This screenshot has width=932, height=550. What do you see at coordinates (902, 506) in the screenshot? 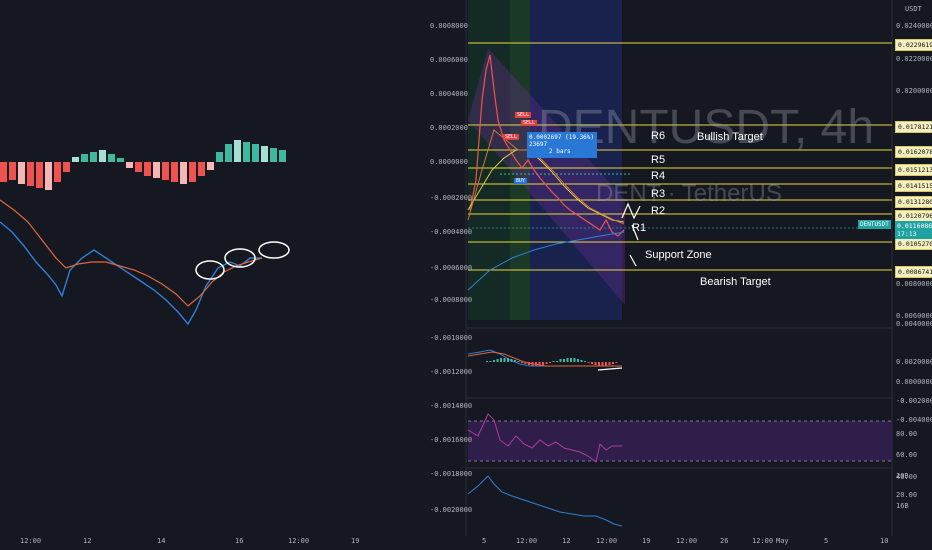
I see `right-axis-tick: 16B` at bounding box center [902, 506].